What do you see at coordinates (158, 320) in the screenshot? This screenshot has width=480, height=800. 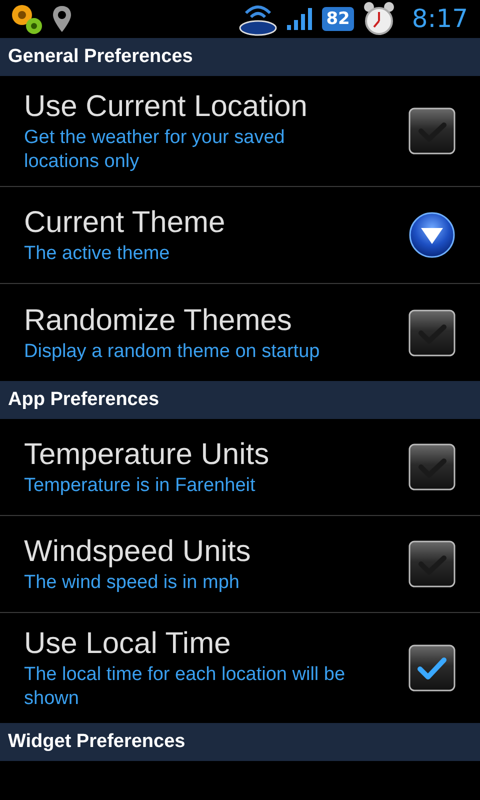 I see `preference-title: Randomize Themes` at bounding box center [158, 320].